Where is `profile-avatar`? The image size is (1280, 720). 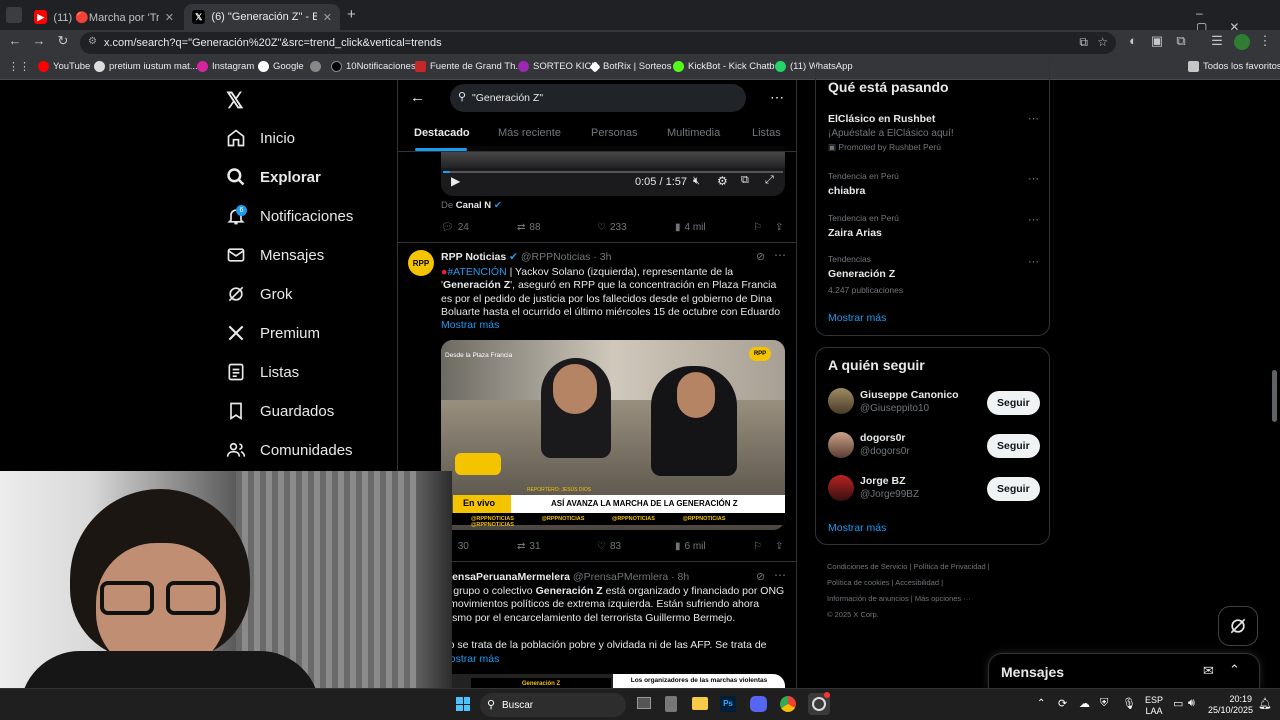 profile-avatar is located at coordinates (1242, 42).